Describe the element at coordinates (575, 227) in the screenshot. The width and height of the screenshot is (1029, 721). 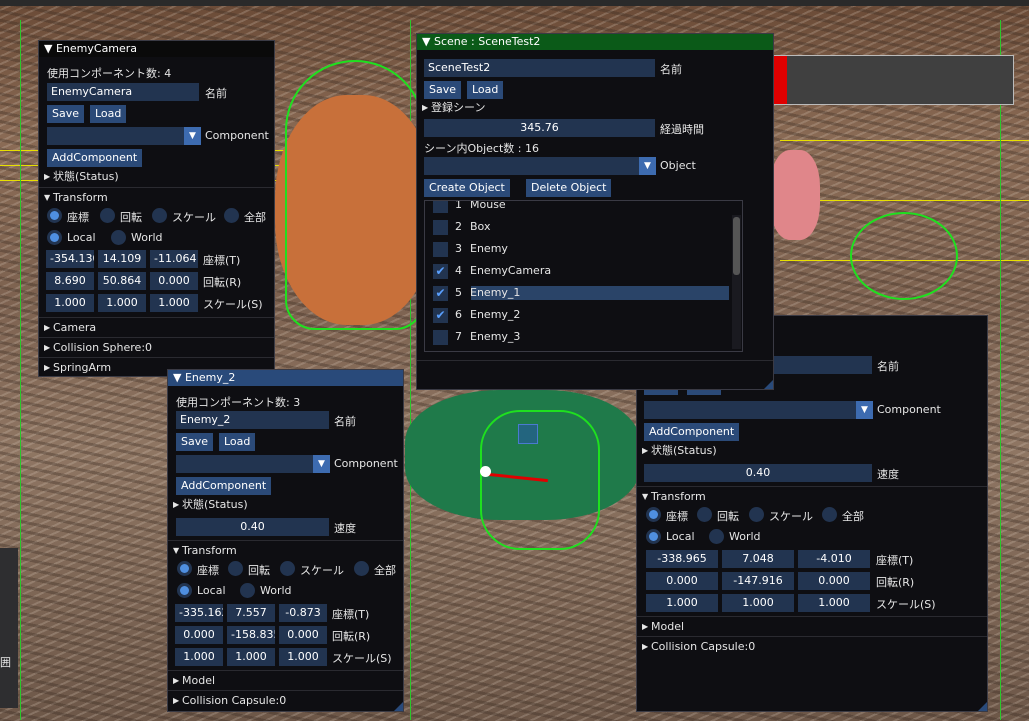
I see `object-list-item: 2 Box` at that location.